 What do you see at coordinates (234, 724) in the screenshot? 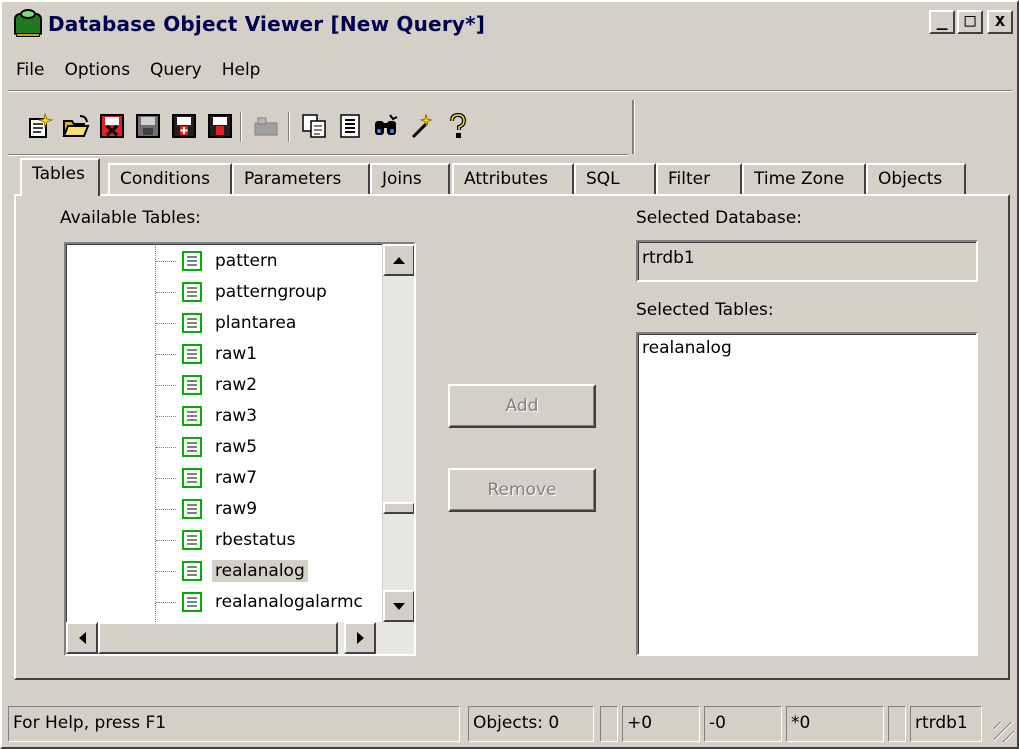
I see `status-help-text: For Help, press F1` at bounding box center [234, 724].